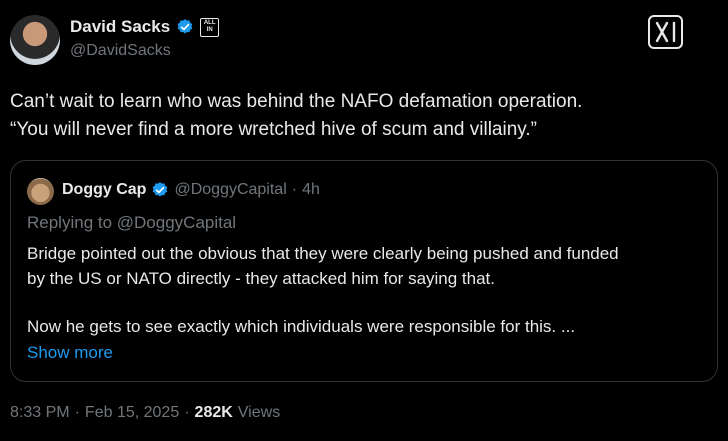  I want to click on quote-author-handle: @DoggyCapital, so click(230, 190).